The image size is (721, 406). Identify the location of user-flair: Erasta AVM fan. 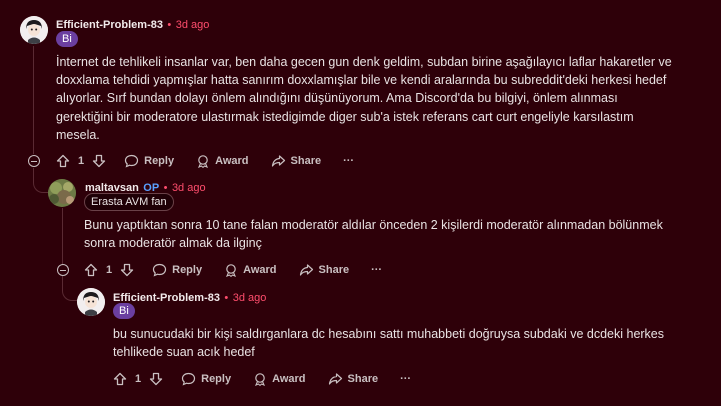
(129, 202).